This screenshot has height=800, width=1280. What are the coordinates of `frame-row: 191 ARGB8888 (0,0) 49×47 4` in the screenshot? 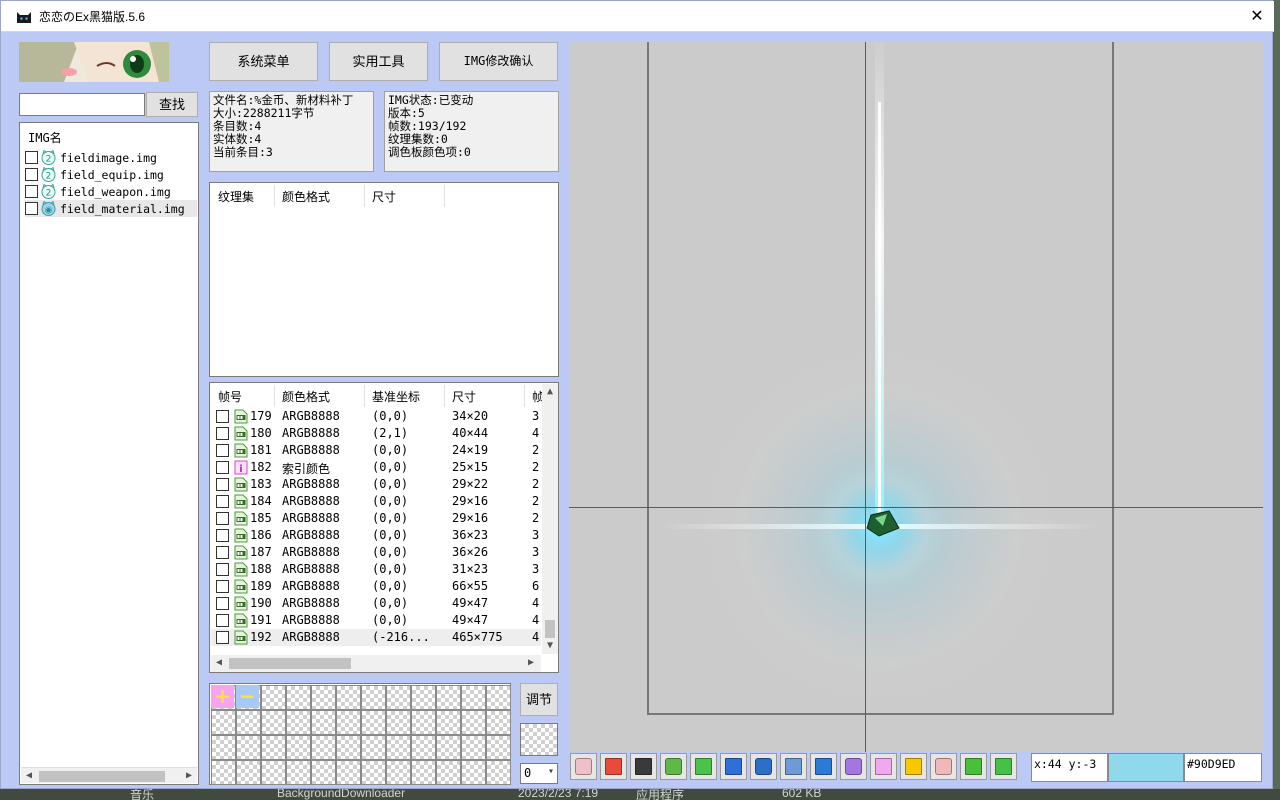 It's located at (376, 620).